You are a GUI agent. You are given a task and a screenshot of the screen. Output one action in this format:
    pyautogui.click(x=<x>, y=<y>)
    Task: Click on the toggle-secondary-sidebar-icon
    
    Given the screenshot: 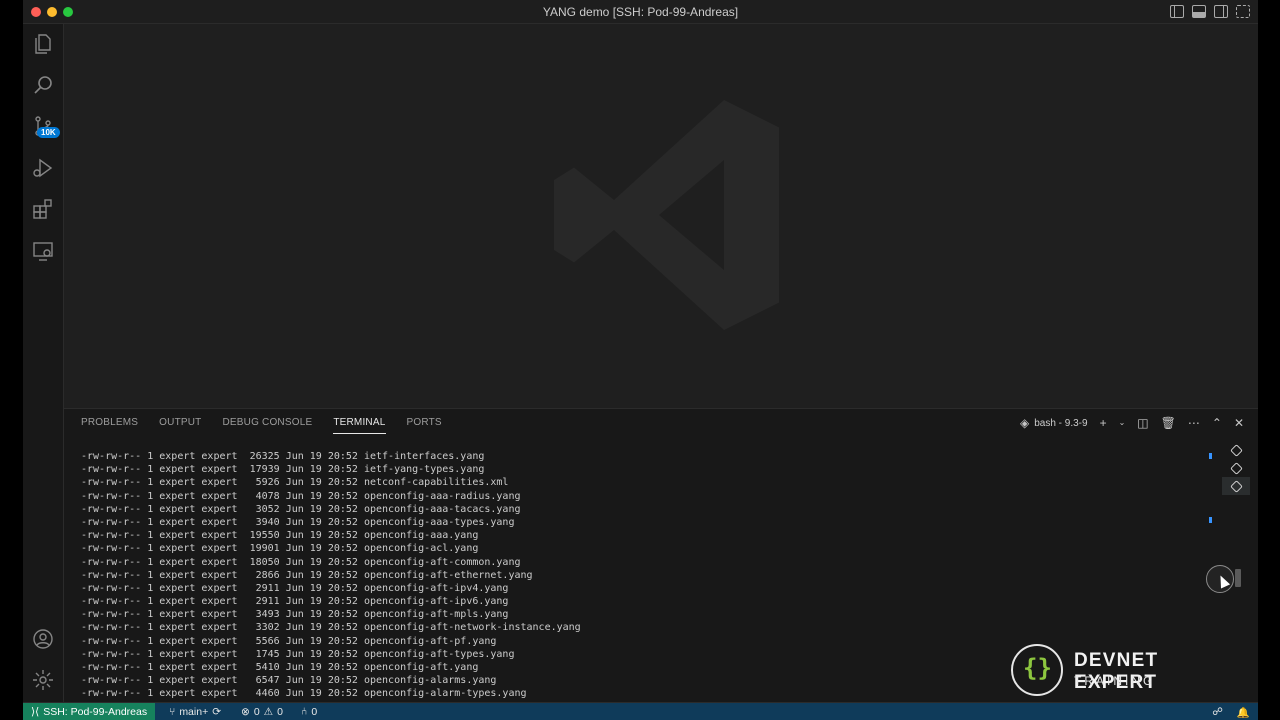 What is the action you would take?
    pyautogui.click(x=1221, y=11)
    